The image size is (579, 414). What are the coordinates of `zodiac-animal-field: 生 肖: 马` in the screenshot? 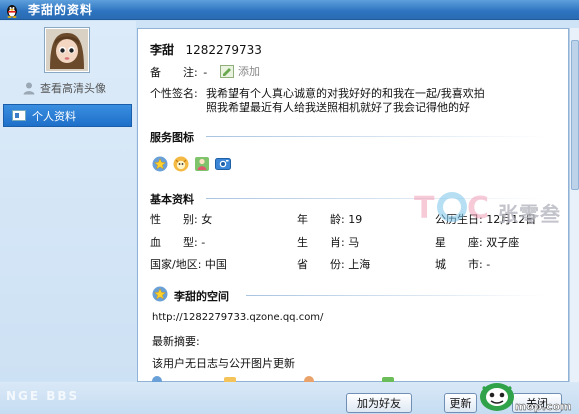 It's located at (328, 242).